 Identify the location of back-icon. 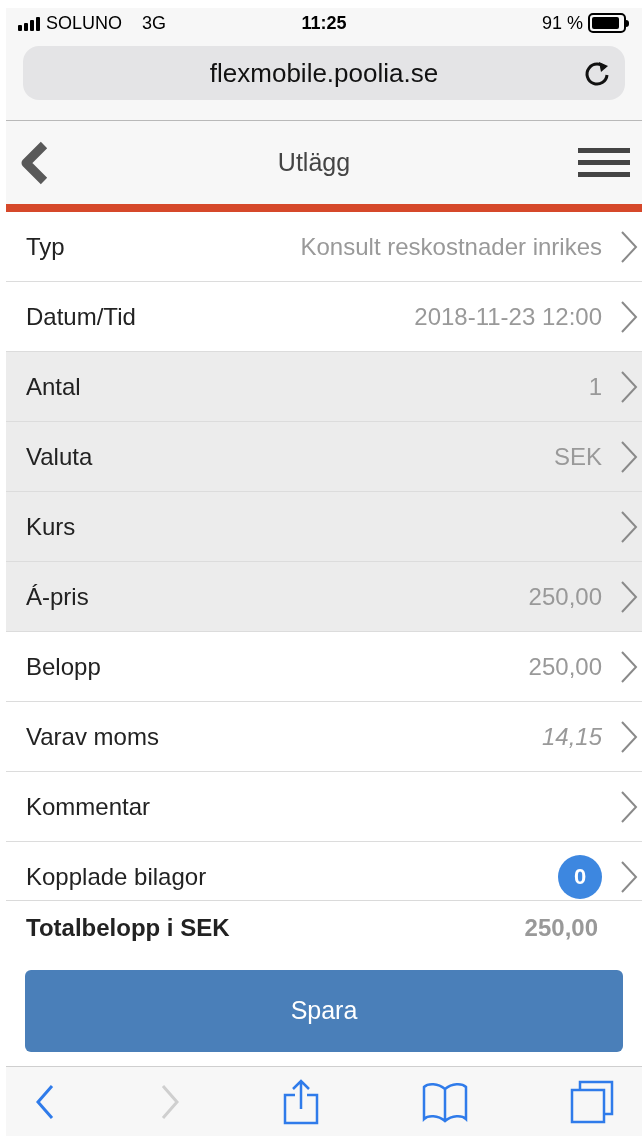
(45, 1101).